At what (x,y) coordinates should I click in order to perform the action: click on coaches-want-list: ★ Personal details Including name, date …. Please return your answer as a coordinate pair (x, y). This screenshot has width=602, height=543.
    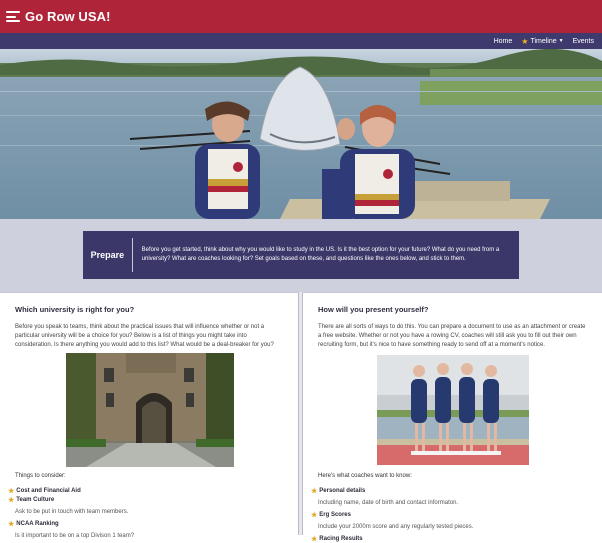
    Looking at the image, I should click on (392, 514).